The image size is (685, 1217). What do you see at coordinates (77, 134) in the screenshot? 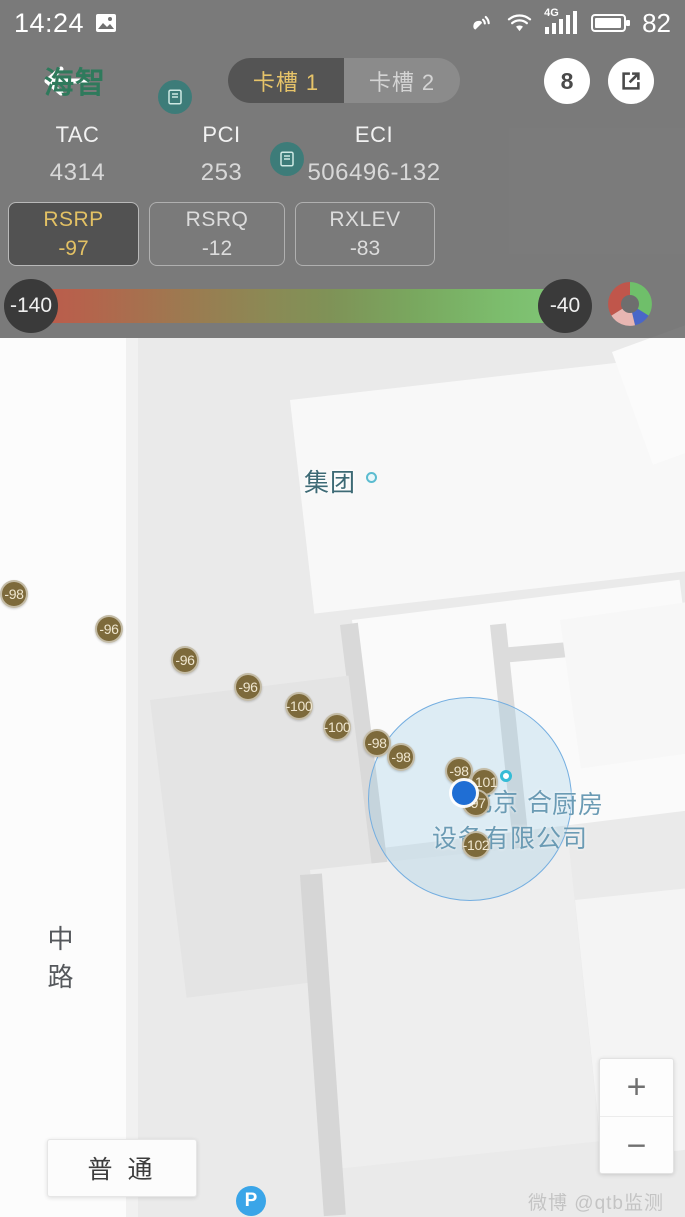
I see `metric-tac-key: TAC` at bounding box center [77, 134].